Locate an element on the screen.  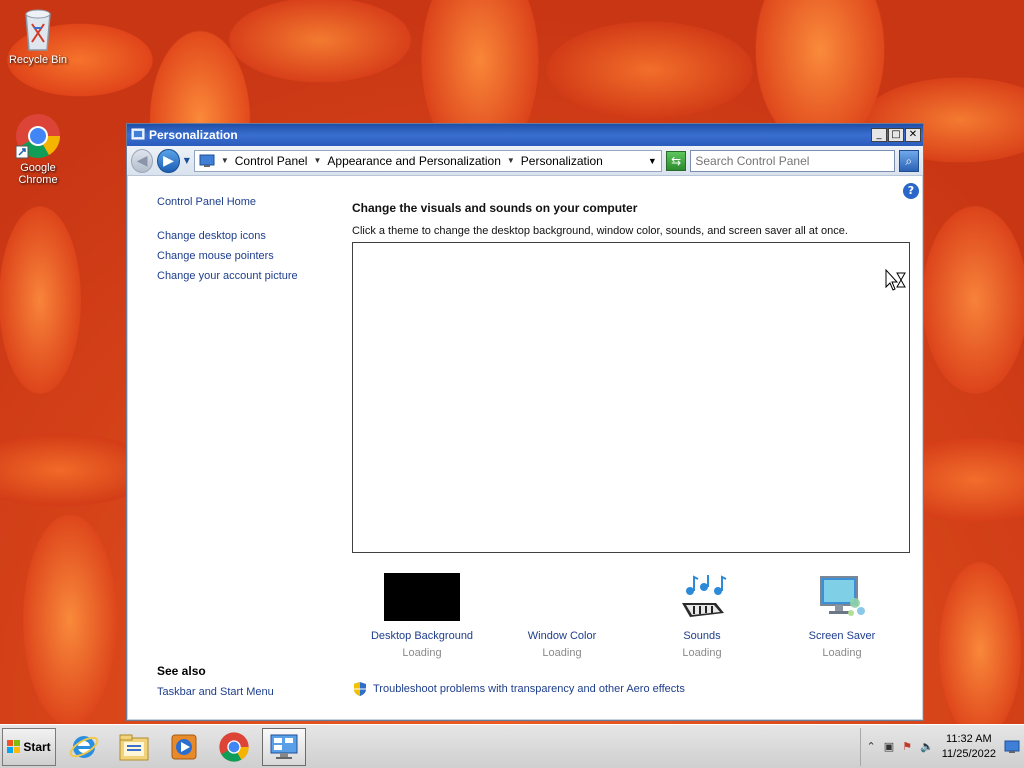
change-mouse-pointers-link: Change mouse pointers is located at coordinates (247, 256).